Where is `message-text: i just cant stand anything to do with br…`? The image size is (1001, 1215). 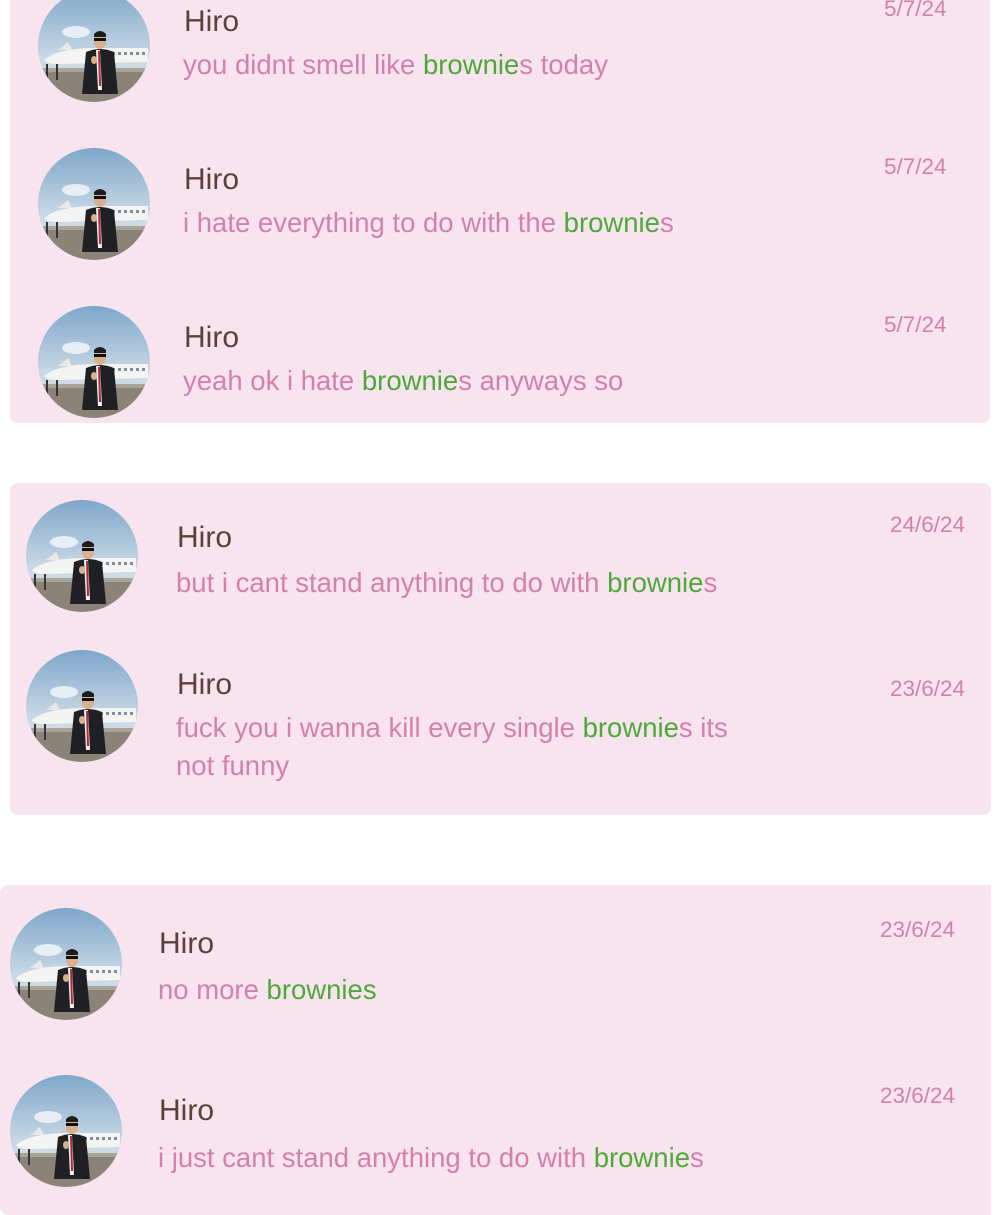 message-text: i just cant stand anything to do with br… is located at coordinates (431, 1157).